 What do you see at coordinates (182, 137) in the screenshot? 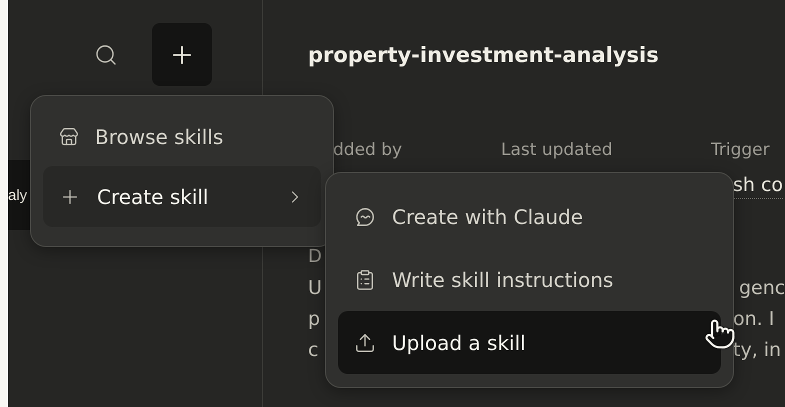
I see `menu-item: Browse skills` at bounding box center [182, 137].